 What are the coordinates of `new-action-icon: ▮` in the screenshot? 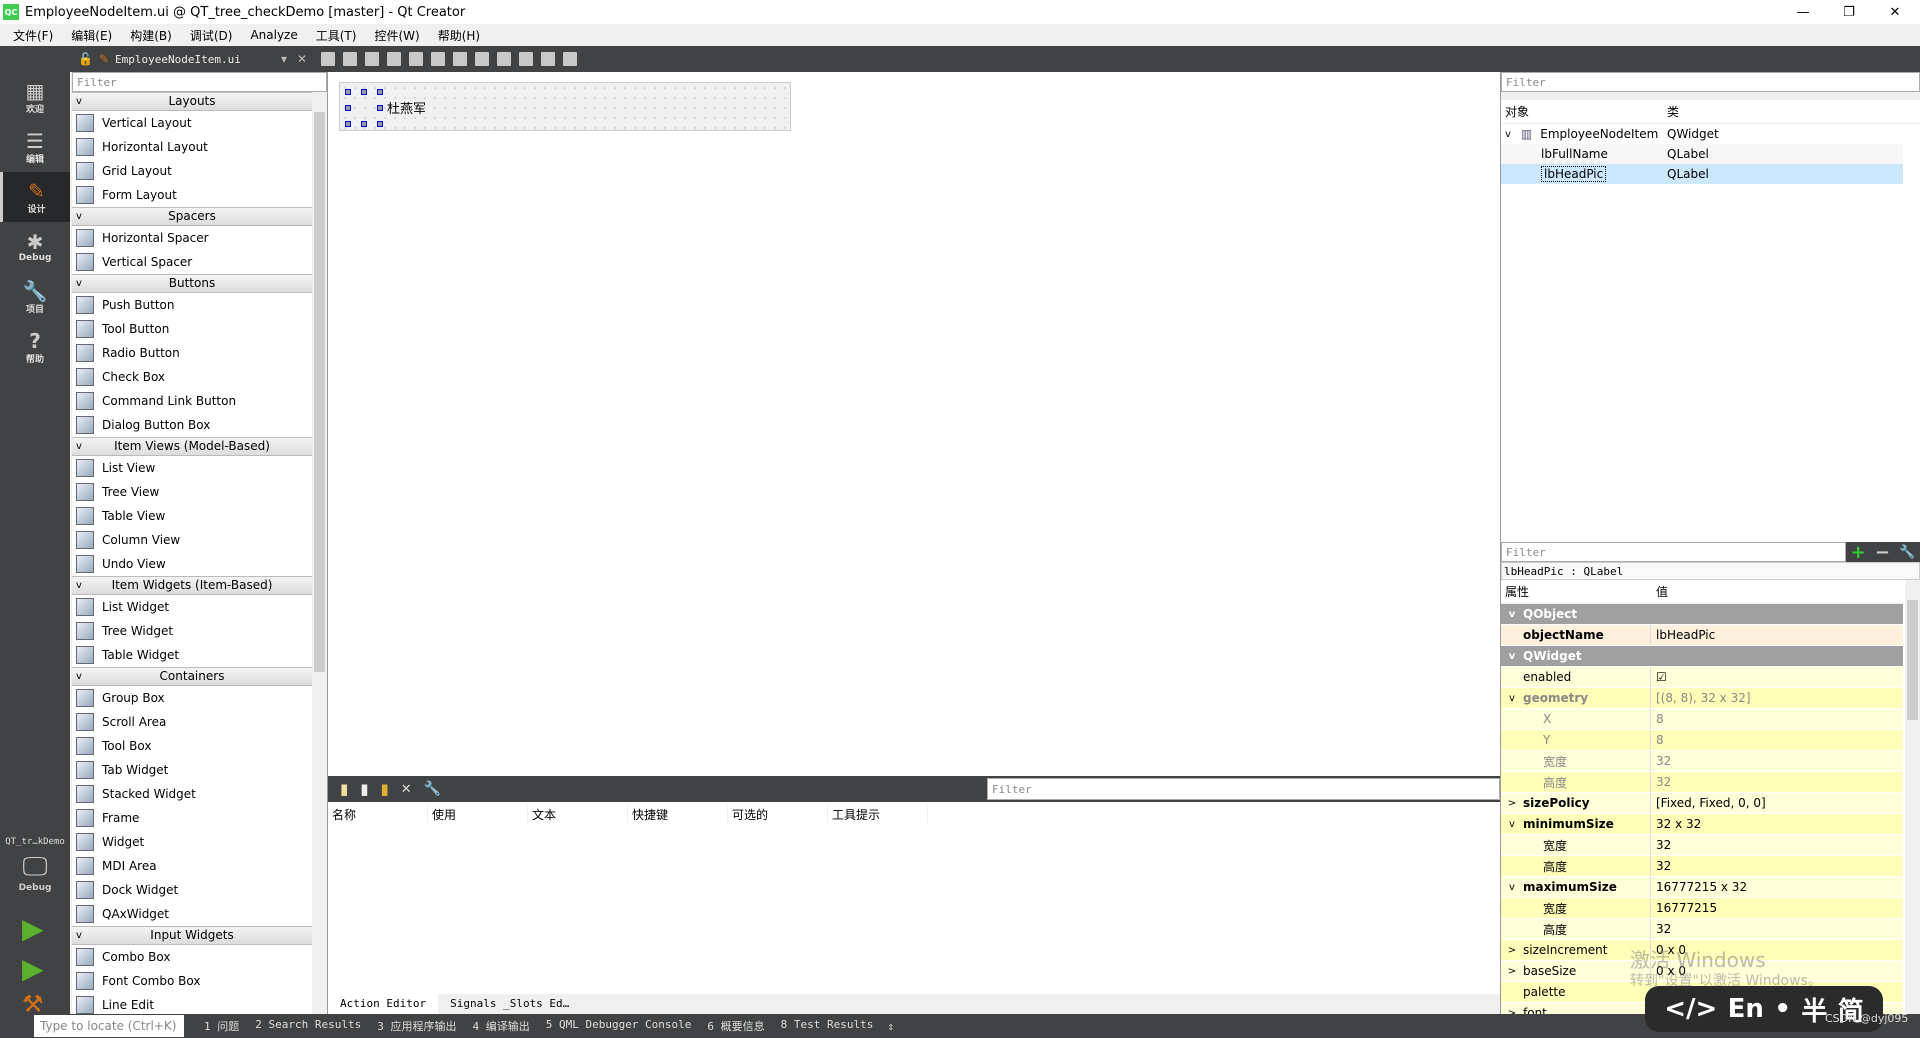 It's located at (344, 789).